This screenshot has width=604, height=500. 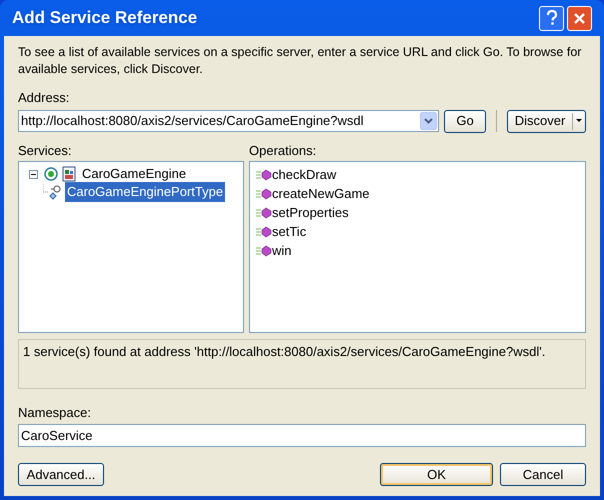 I want to click on collapse-icon, so click(x=33, y=174).